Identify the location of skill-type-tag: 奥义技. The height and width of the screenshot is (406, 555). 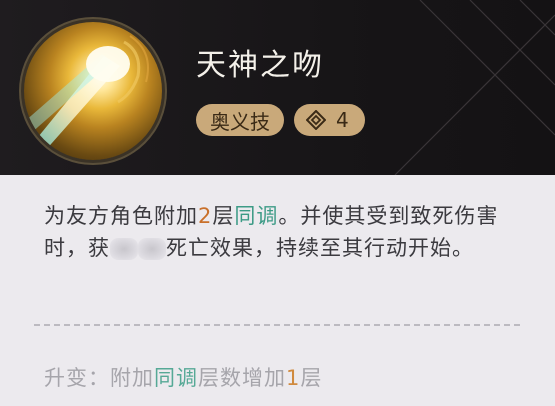
(240, 120).